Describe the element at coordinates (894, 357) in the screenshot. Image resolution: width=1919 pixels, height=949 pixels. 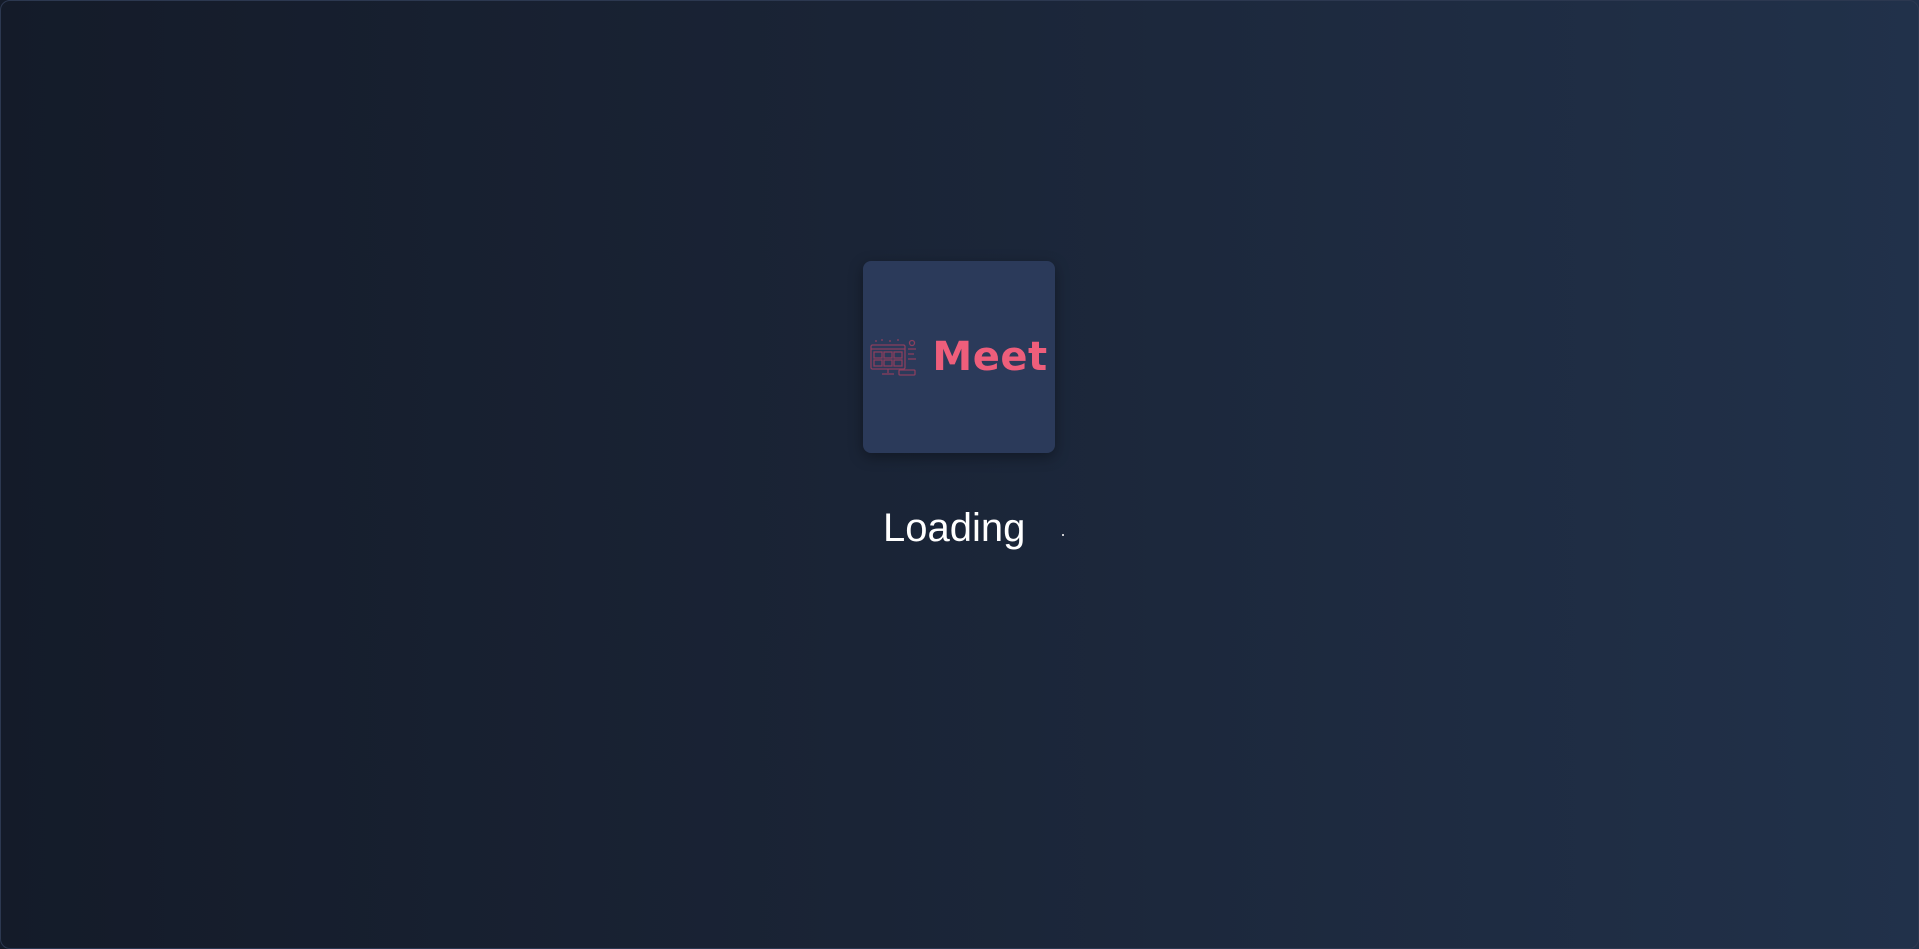
I see `video-conference-screen-icon` at that location.